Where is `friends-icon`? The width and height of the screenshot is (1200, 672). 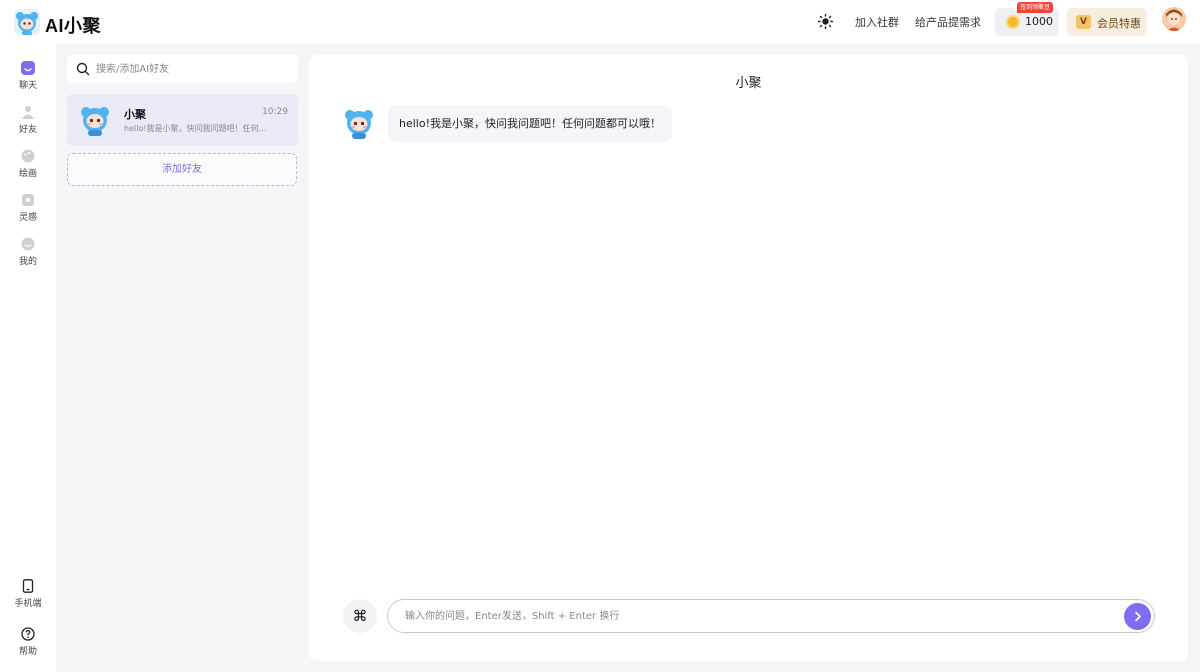 friends-icon is located at coordinates (28, 112).